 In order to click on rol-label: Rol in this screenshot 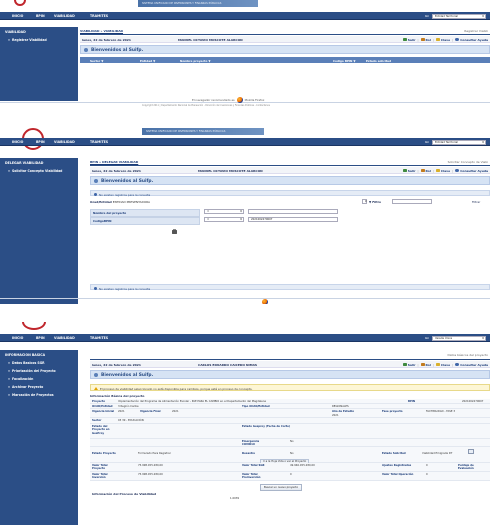, I will do `click(427, 16)`.